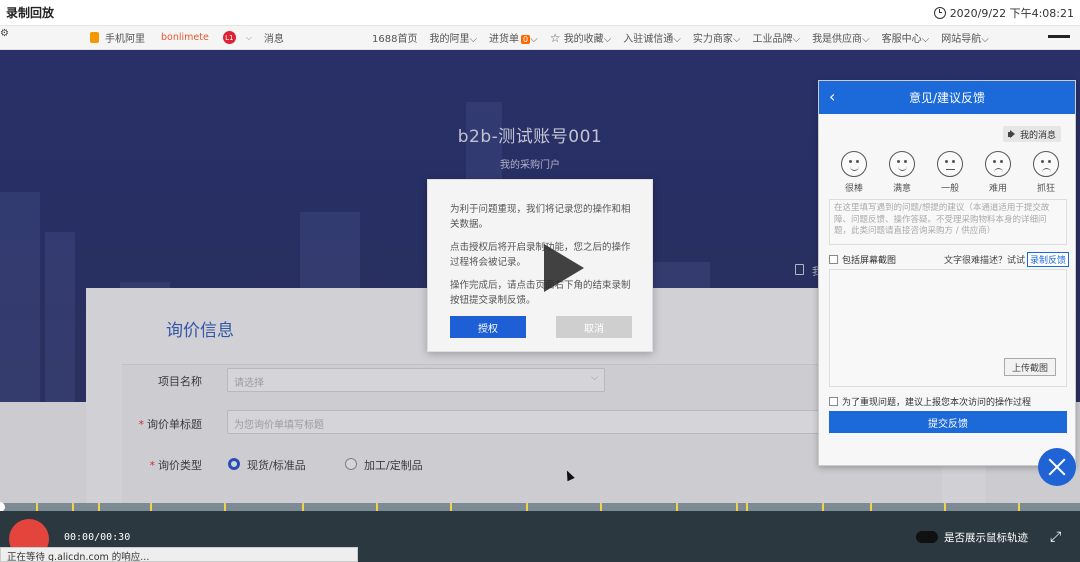  I want to click on rating-faces: 很棒 满意 一般 难用 抓狂, so click(950, 172).